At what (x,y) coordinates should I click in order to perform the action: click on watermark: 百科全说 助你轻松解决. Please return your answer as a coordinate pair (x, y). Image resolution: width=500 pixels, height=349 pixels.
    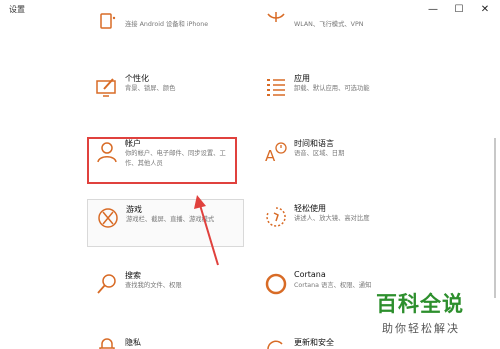
    Looking at the image, I should click on (420, 312).